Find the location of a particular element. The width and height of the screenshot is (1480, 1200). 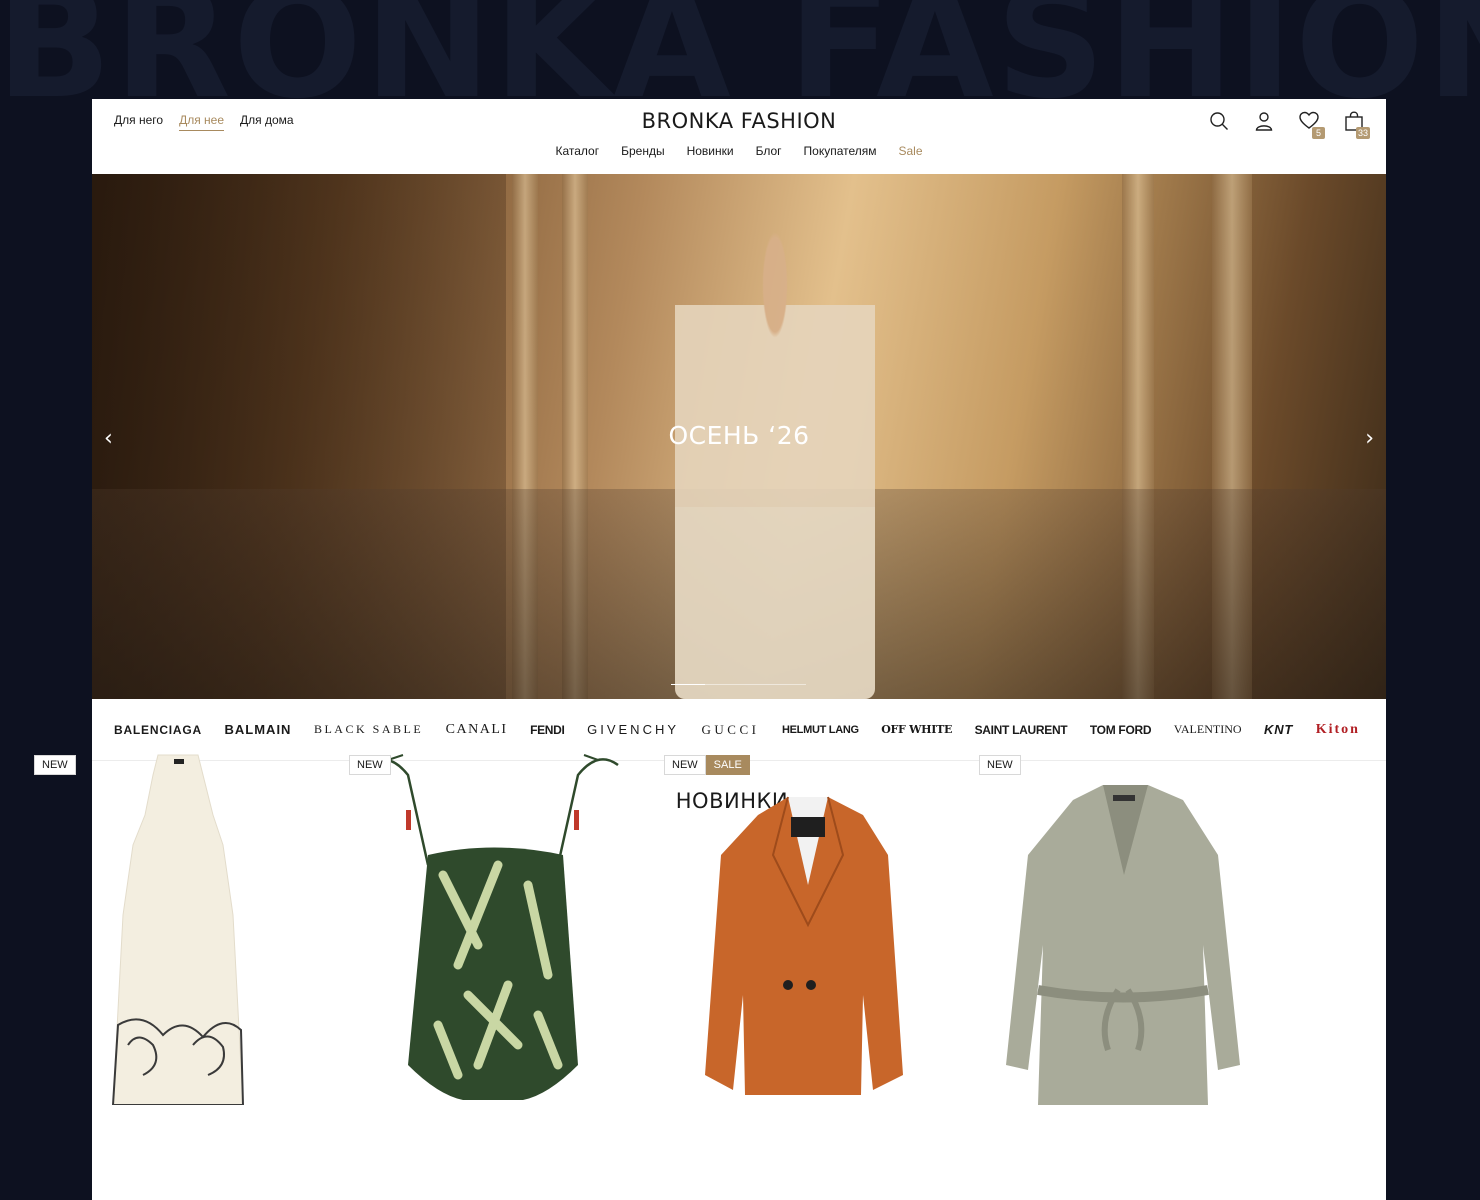

brand-logo: VALENTINO is located at coordinates (1208, 729).